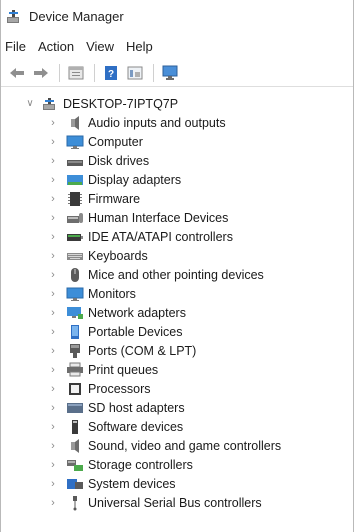 The width and height of the screenshot is (354, 532). Describe the element at coordinates (177, 274) in the screenshot. I see `tree-node: › Mice and other pointing devices` at that location.